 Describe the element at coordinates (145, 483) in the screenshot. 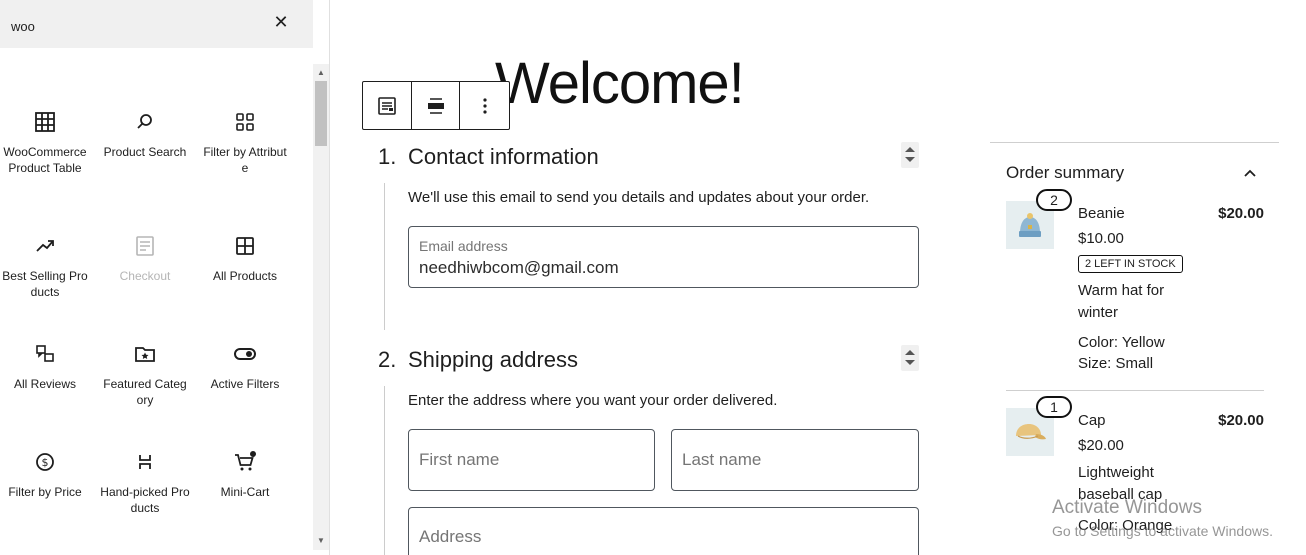

I see `block-hand-picked-products: Hand-picked Products` at that location.